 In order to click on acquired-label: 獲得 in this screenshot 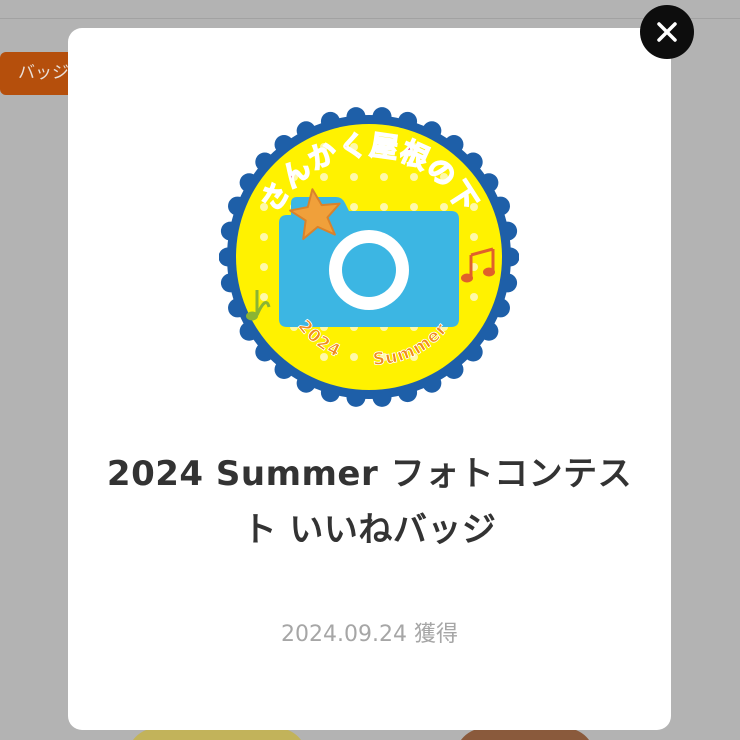, I will do `click(435, 634)`.